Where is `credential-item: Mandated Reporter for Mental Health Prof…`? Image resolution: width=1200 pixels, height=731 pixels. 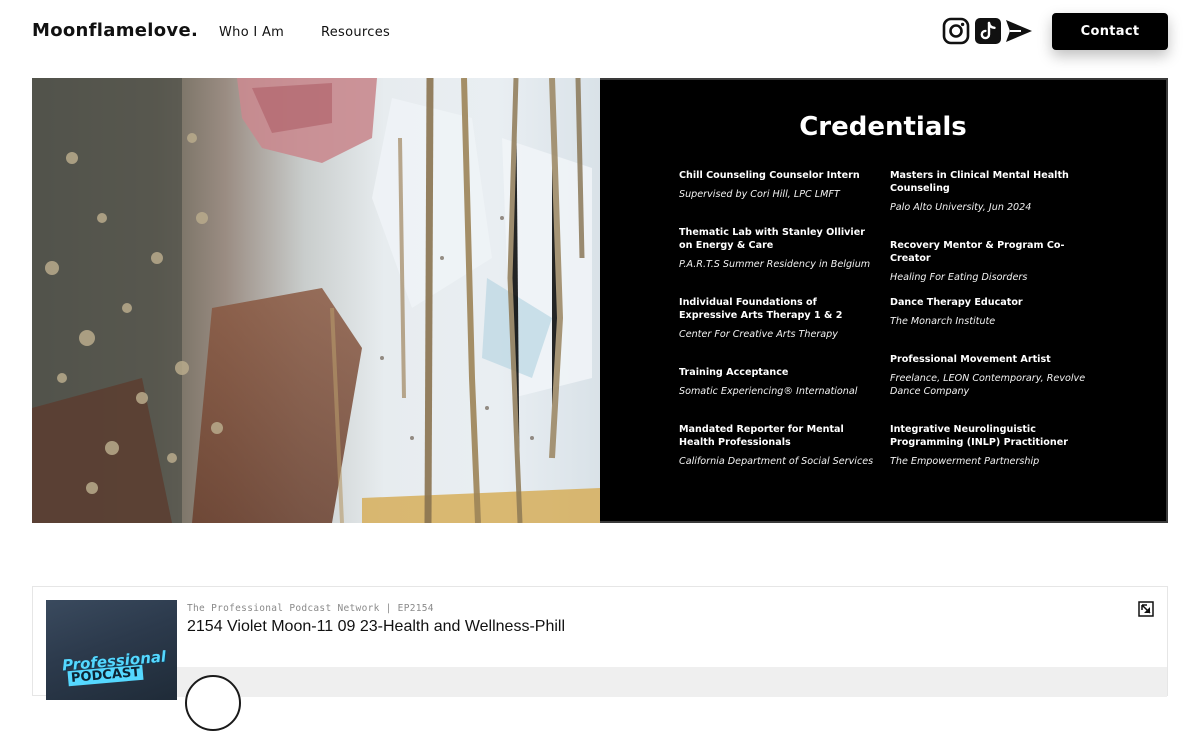
credential-item: Mandated Reporter for Mental Health Prof… is located at coordinates (777, 445).